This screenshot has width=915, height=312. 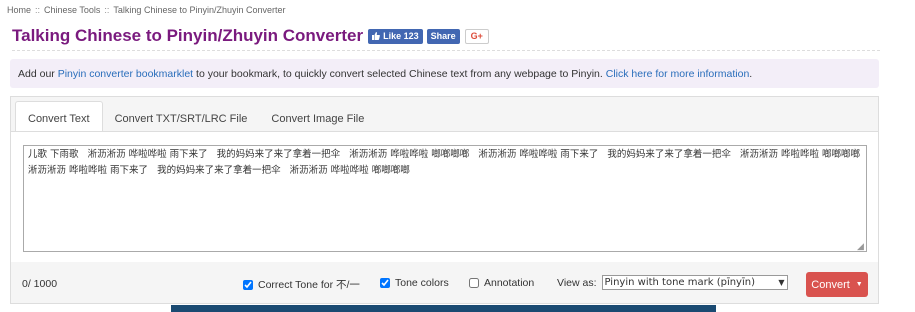 I want to click on bookmarklet-link: Pinyin converter bookmarklet, so click(x=125, y=74).